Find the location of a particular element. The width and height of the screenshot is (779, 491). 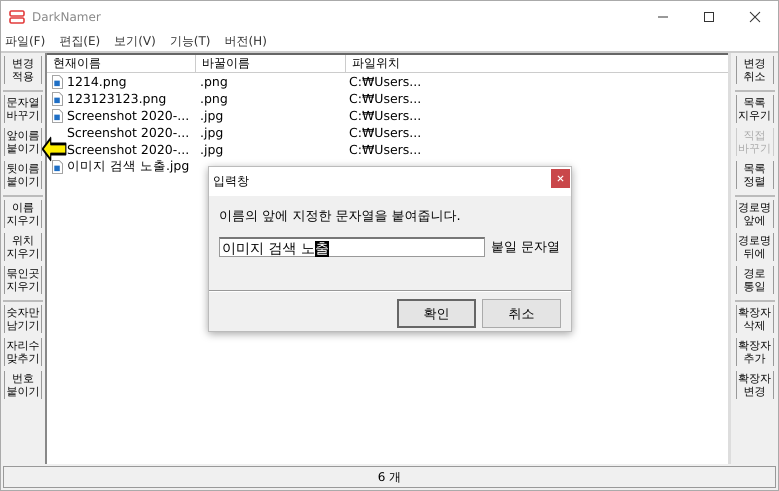

tool-button: 경로명 뒤에 is located at coordinates (755, 247).